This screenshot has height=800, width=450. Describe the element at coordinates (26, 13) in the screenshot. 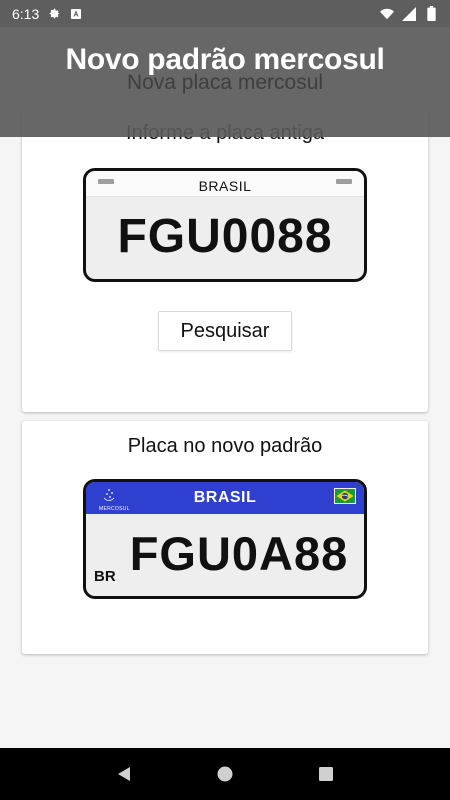

I see `status-time: 6:13` at that location.